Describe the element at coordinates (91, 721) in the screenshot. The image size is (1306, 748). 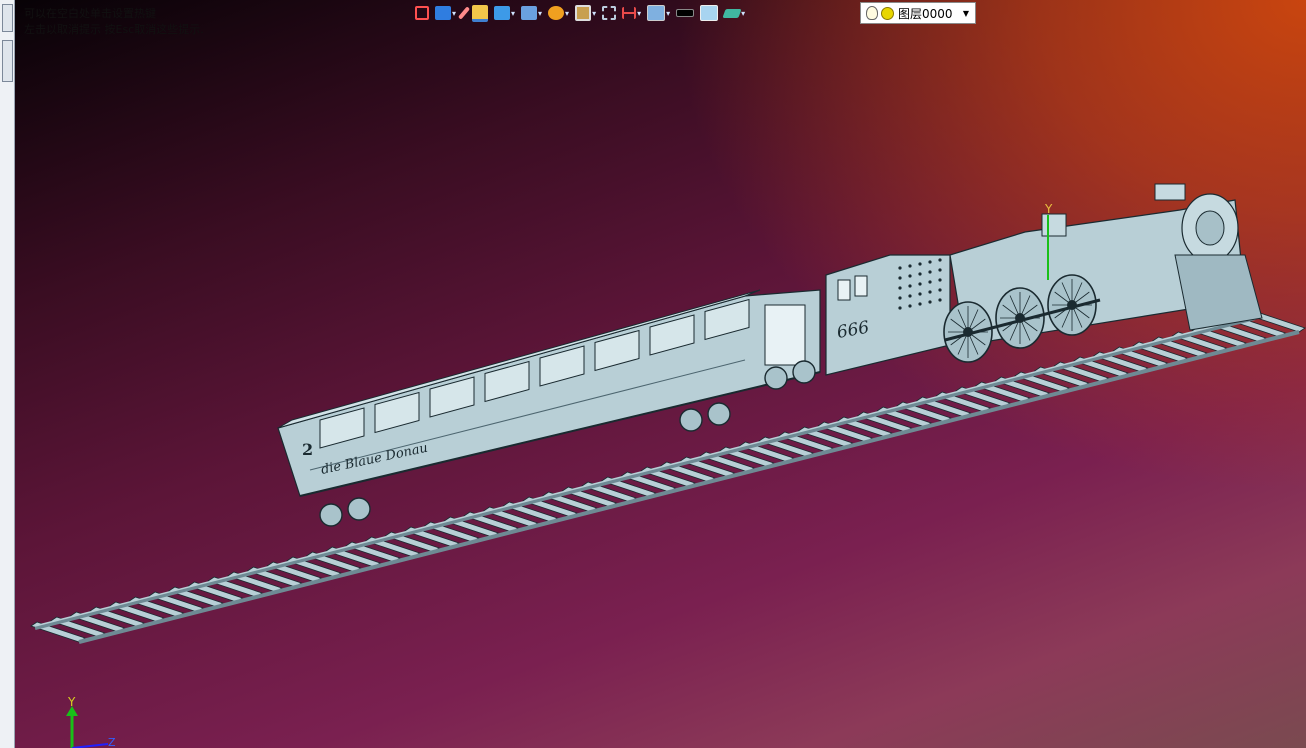
I see `coordinate-triad: Y Z` at that location.